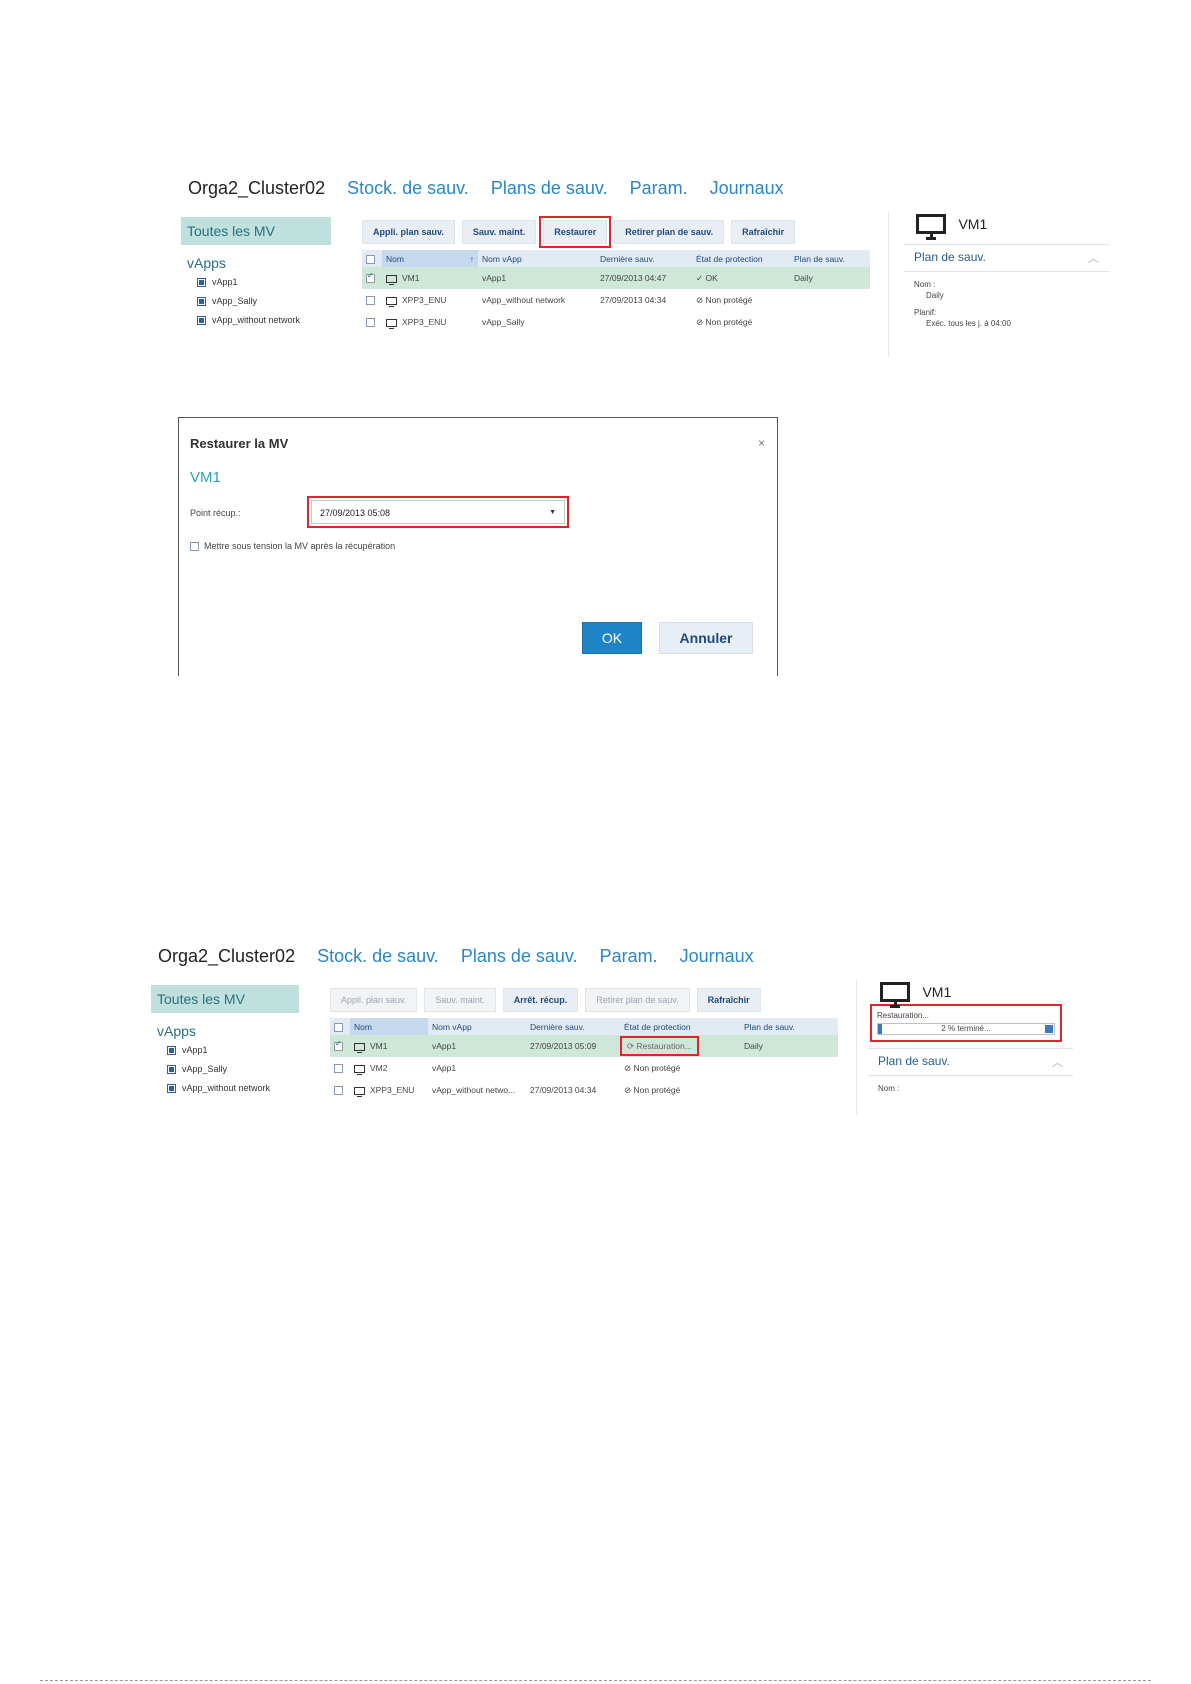 The width and height of the screenshot is (1191, 1684). What do you see at coordinates (789, 1046) in the screenshot?
I see `cell-plan: Daily` at bounding box center [789, 1046].